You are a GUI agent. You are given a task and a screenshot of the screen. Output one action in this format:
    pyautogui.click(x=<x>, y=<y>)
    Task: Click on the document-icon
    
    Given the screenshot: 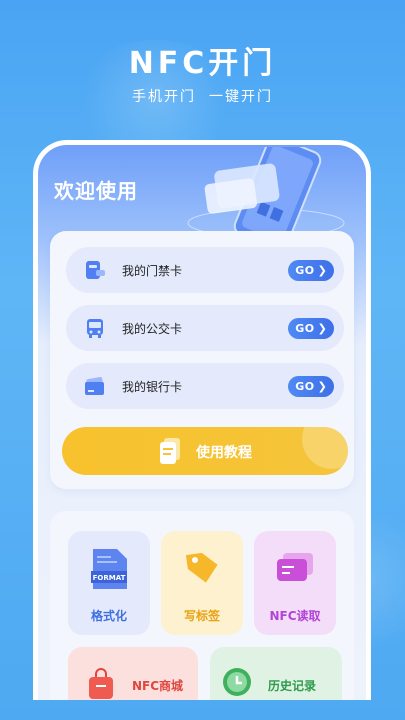 What is the action you would take?
    pyautogui.click(x=170, y=451)
    